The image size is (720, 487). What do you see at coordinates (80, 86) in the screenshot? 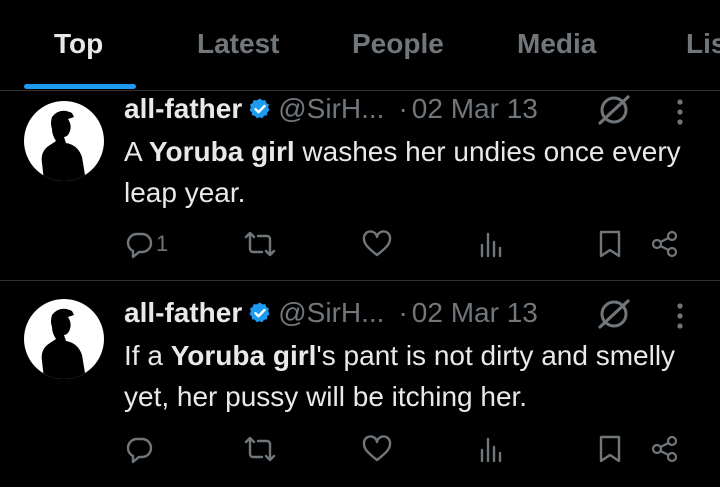
I see `active-tab-indicator` at bounding box center [80, 86].